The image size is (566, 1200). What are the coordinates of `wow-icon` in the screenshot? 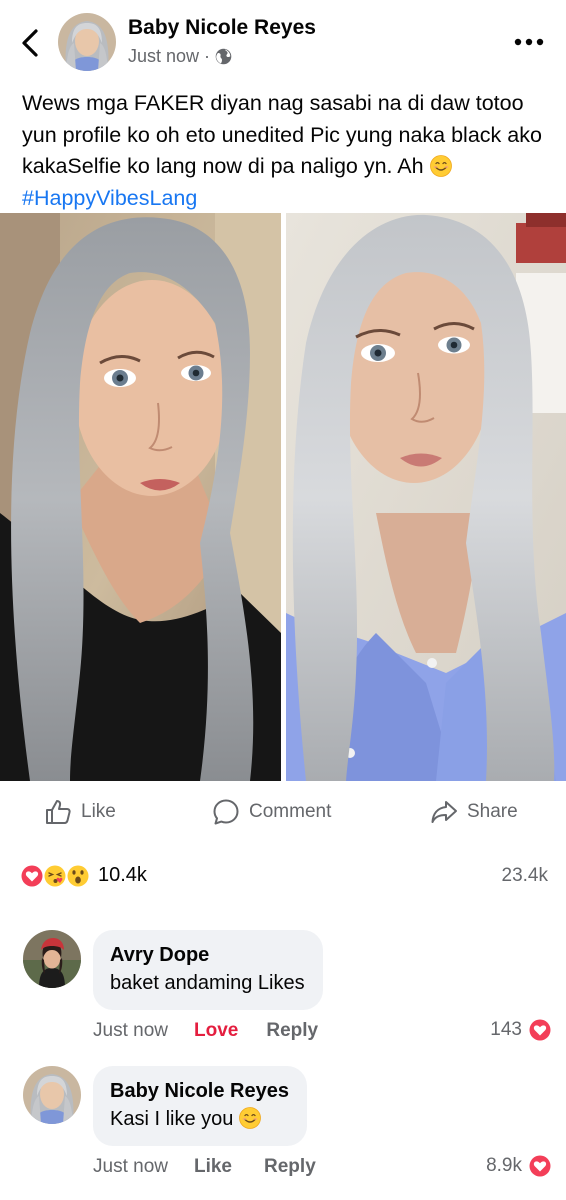 It's located at (78, 876).